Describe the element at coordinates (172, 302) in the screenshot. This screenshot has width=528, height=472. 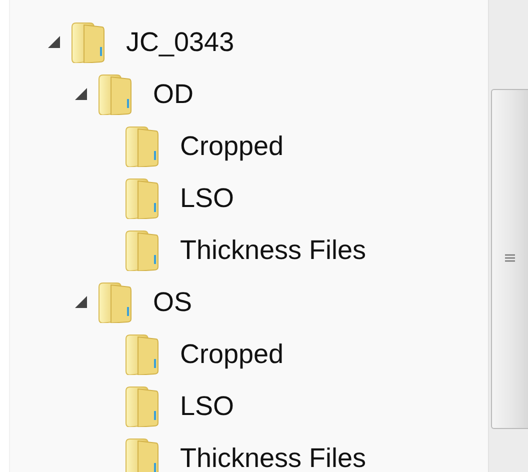
I see `folder-name: OS` at that location.